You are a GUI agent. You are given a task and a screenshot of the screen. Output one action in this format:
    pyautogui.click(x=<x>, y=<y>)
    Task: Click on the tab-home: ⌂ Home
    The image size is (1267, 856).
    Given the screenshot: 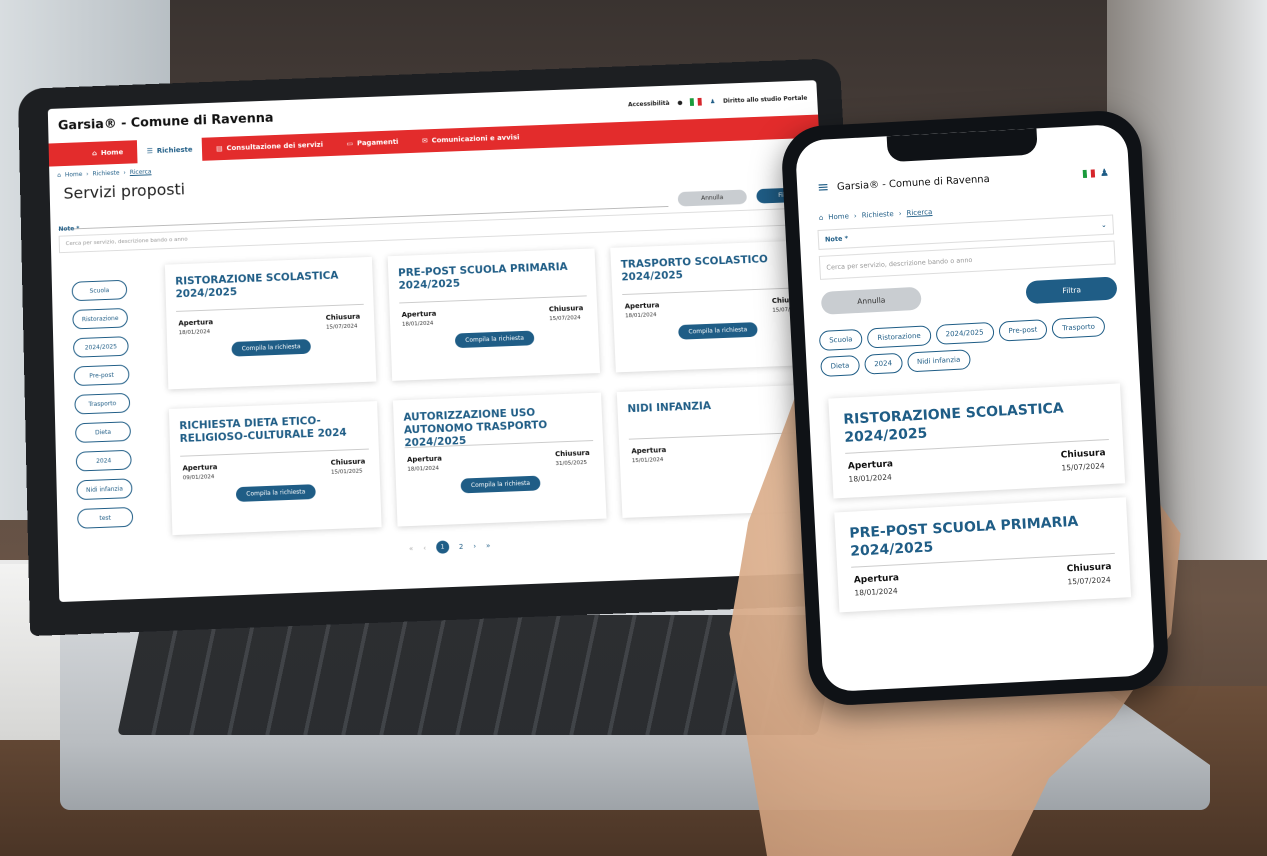 What is the action you would take?
    pyautogui.click(x=107, y=152)
    